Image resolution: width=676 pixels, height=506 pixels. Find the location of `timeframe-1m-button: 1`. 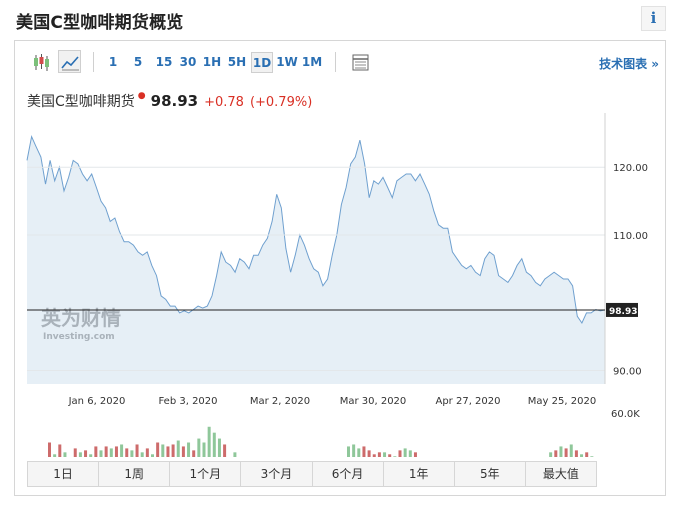

timeframe-1m-button: 1 is located at coordinates (113, 62).